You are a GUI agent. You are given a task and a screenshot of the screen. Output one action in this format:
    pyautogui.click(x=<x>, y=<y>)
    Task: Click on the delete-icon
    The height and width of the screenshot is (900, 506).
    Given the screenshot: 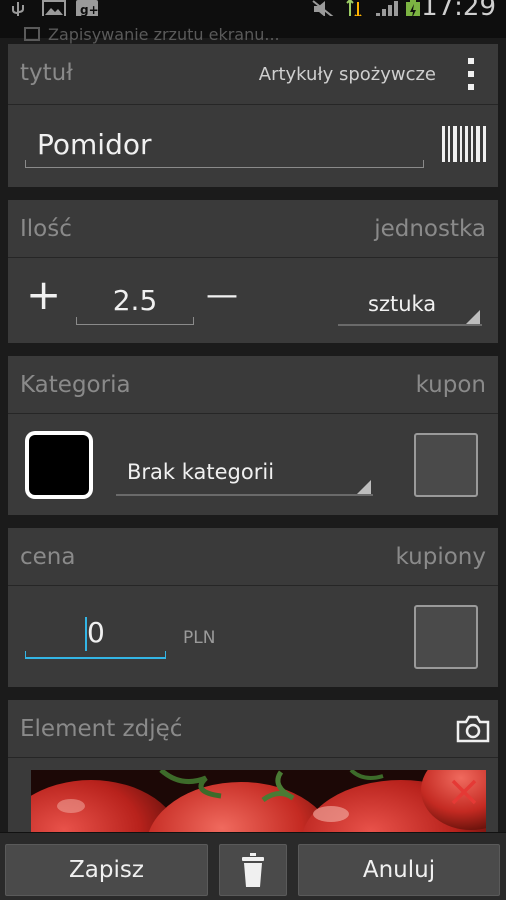 What is the action you would take?
    pyautogui.click(x=464, y=792)
    